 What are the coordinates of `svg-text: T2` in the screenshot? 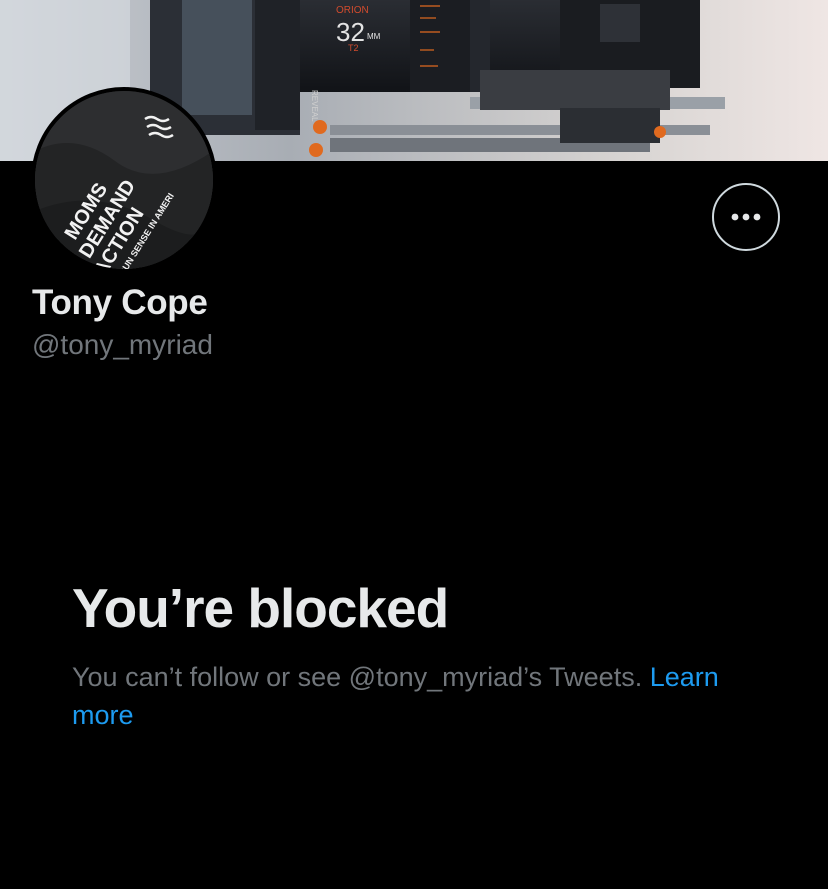 It's located at (353, 48).